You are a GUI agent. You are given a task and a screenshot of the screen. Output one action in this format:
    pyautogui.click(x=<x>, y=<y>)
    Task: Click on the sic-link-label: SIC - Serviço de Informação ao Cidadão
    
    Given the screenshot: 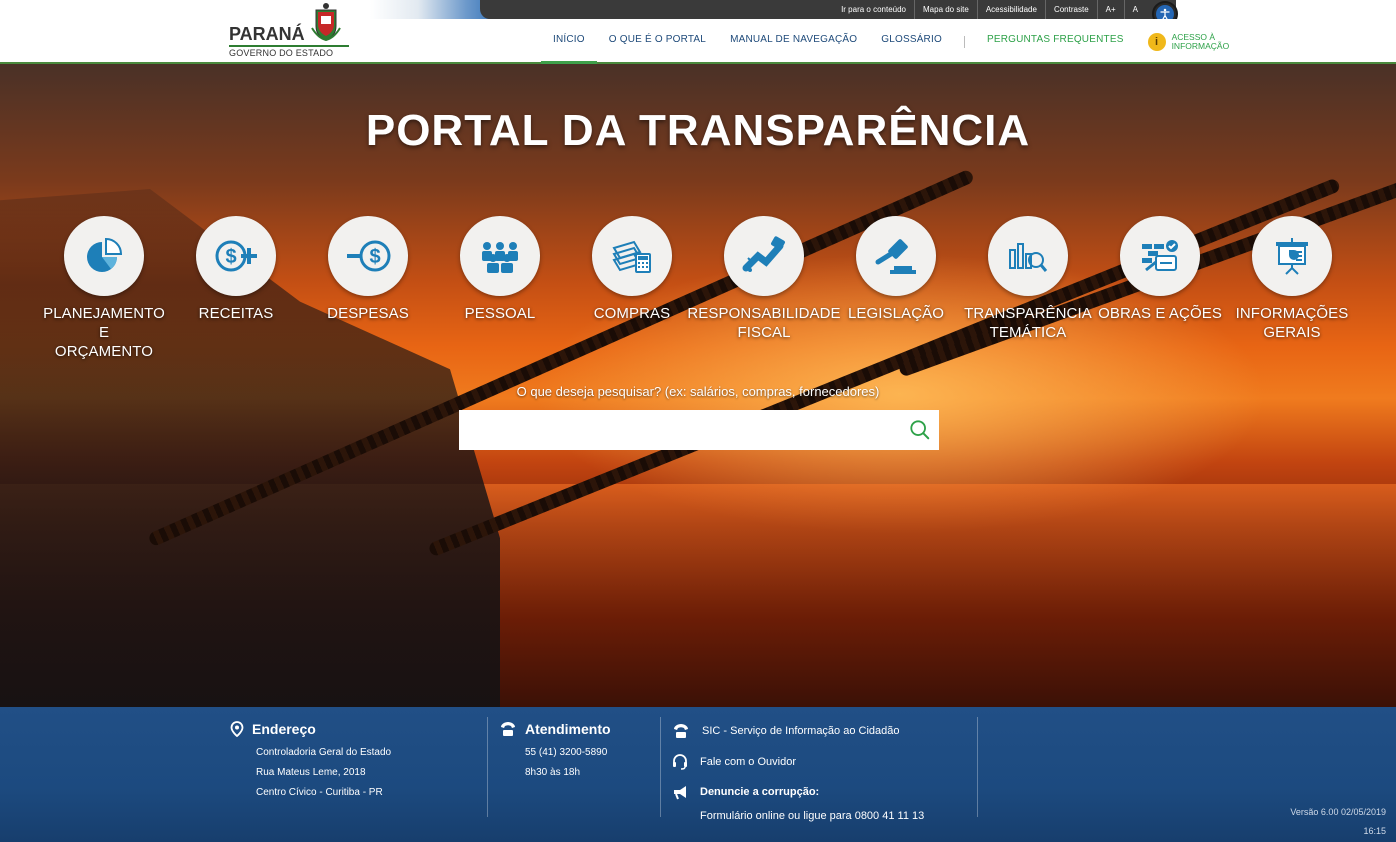 What is the action you would take?
    pyautogui.click(x=801, y=731)
    